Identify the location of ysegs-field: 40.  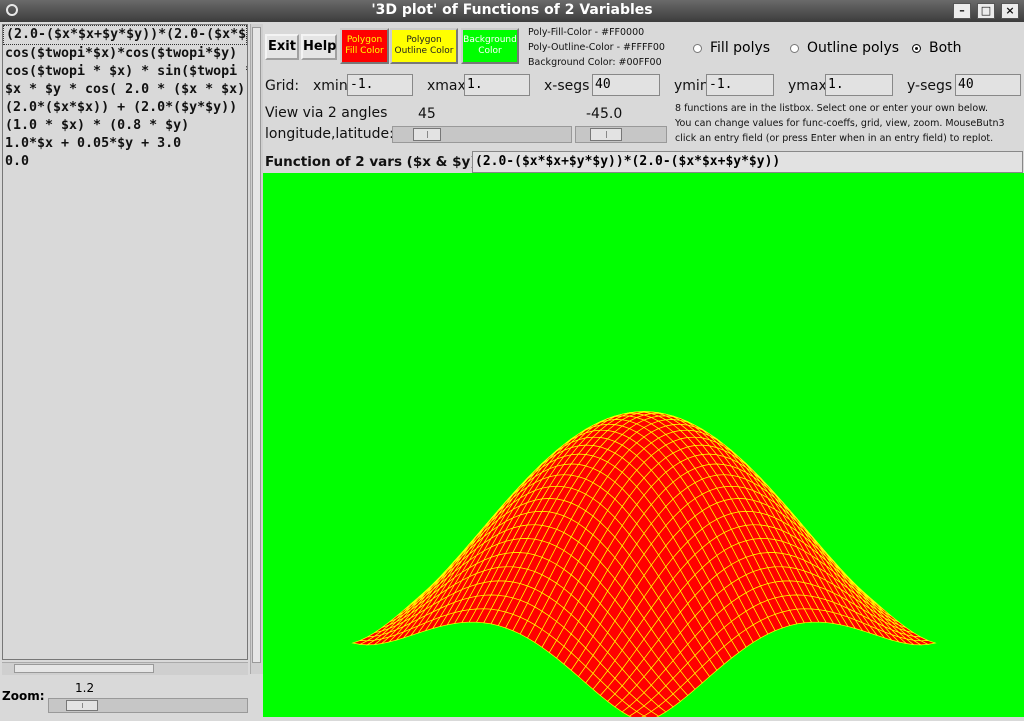
(988, 85).